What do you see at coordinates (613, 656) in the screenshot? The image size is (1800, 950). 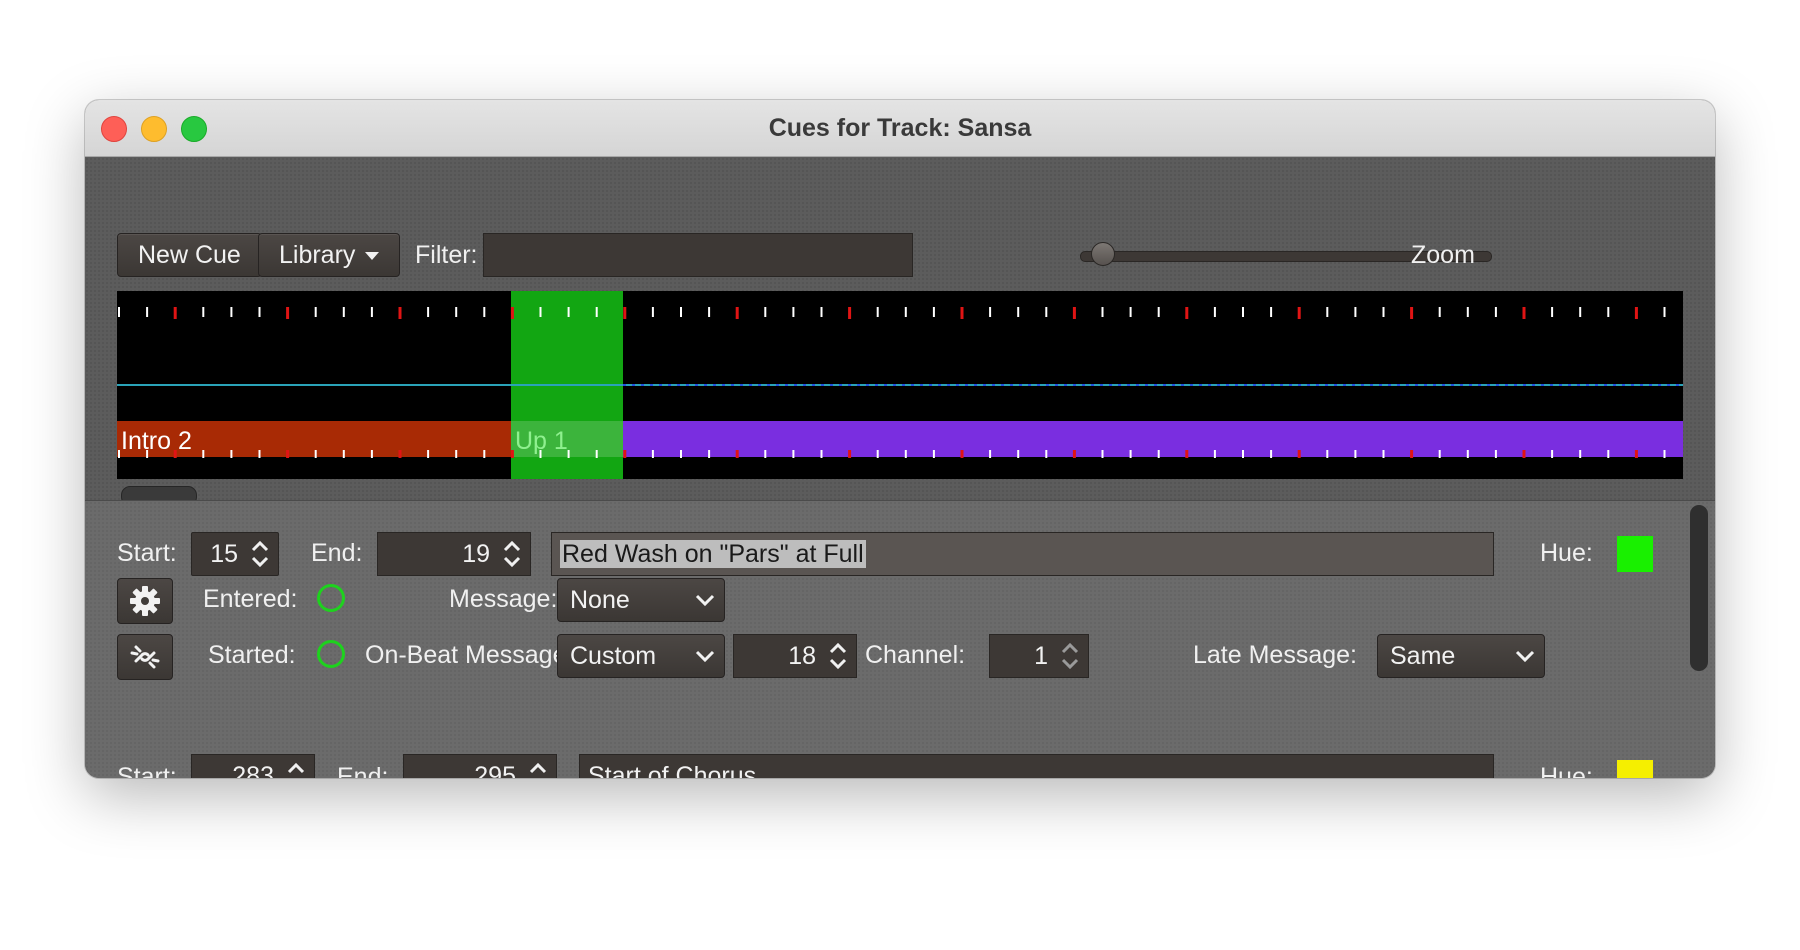 I see `onbeat-message-value: Custom` at bounding box center [613, 656].